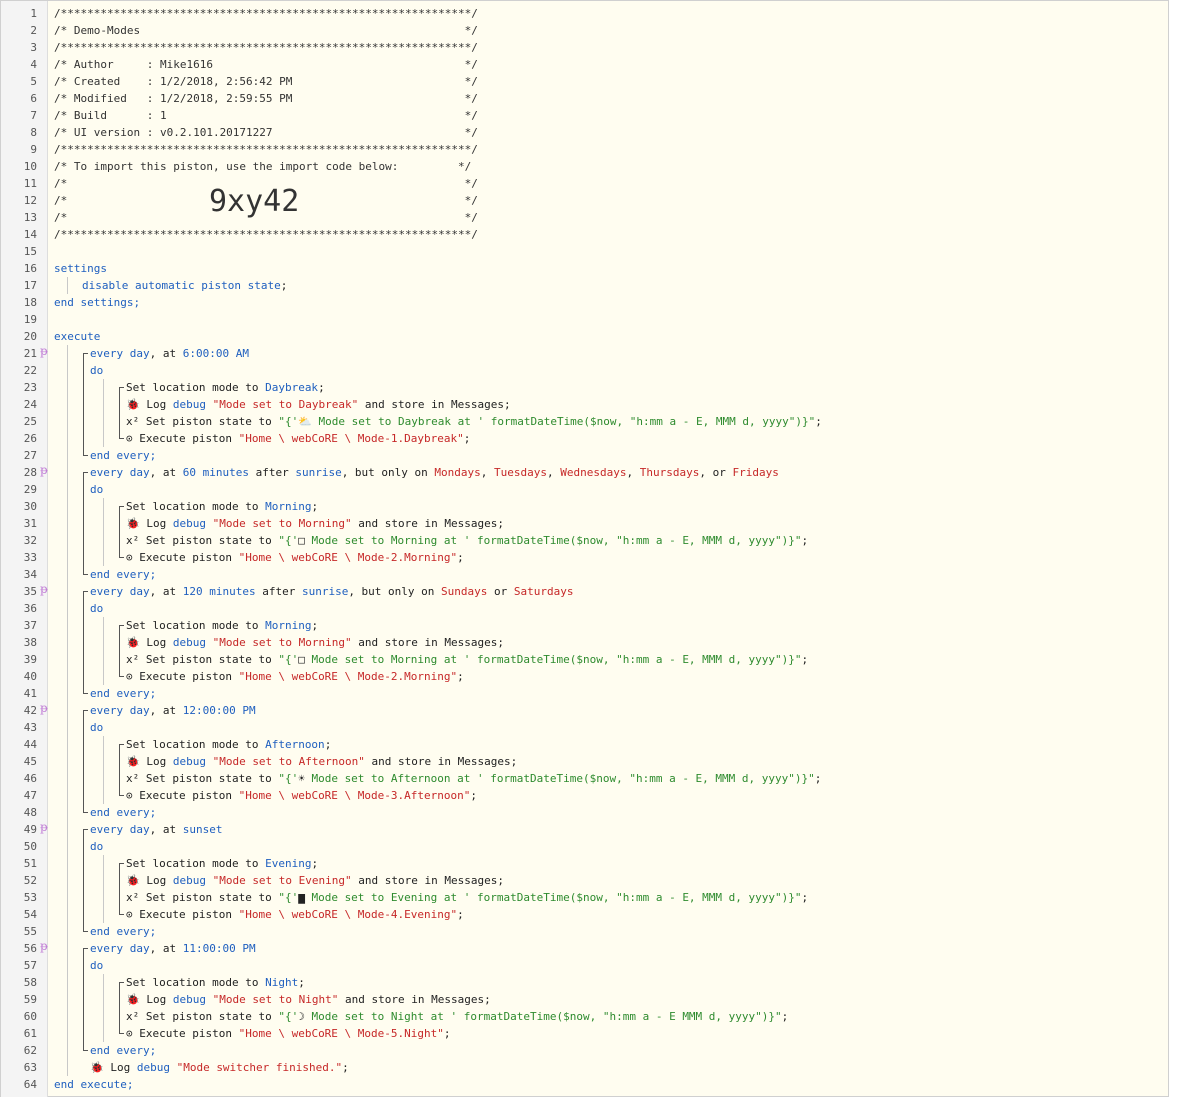 This screenshot has width=1178, height=1106. What do you see at coordinates (30, 965) in the screenshot?
I see `line-number: 57` at bounding box center [30, 965].